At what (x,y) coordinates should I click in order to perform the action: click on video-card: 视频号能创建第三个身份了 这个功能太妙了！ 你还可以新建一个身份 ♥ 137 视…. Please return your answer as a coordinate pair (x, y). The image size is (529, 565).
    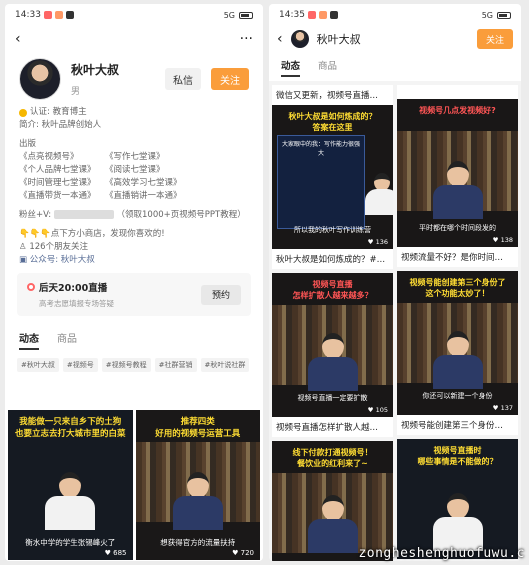
    Looking at the image, I should click on (457, 353).